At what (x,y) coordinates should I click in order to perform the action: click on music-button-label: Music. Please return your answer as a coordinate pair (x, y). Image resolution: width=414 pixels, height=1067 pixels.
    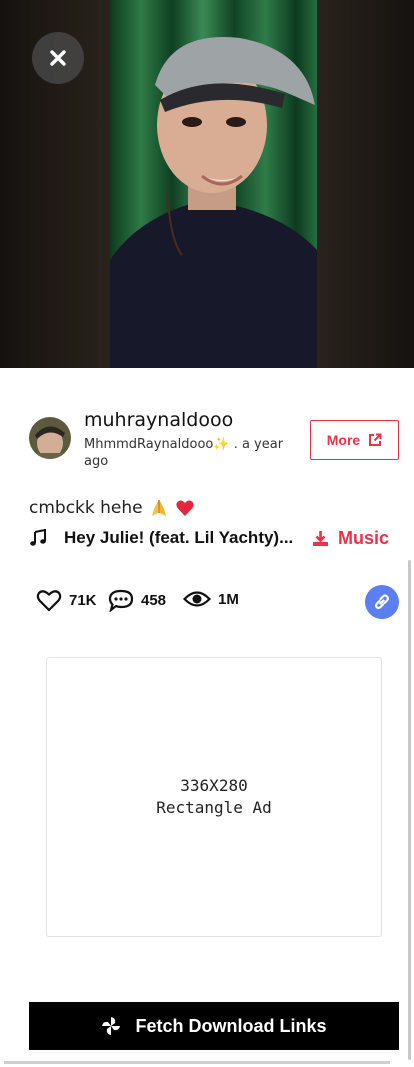
    Looking at the image, I should click on (363, 538).